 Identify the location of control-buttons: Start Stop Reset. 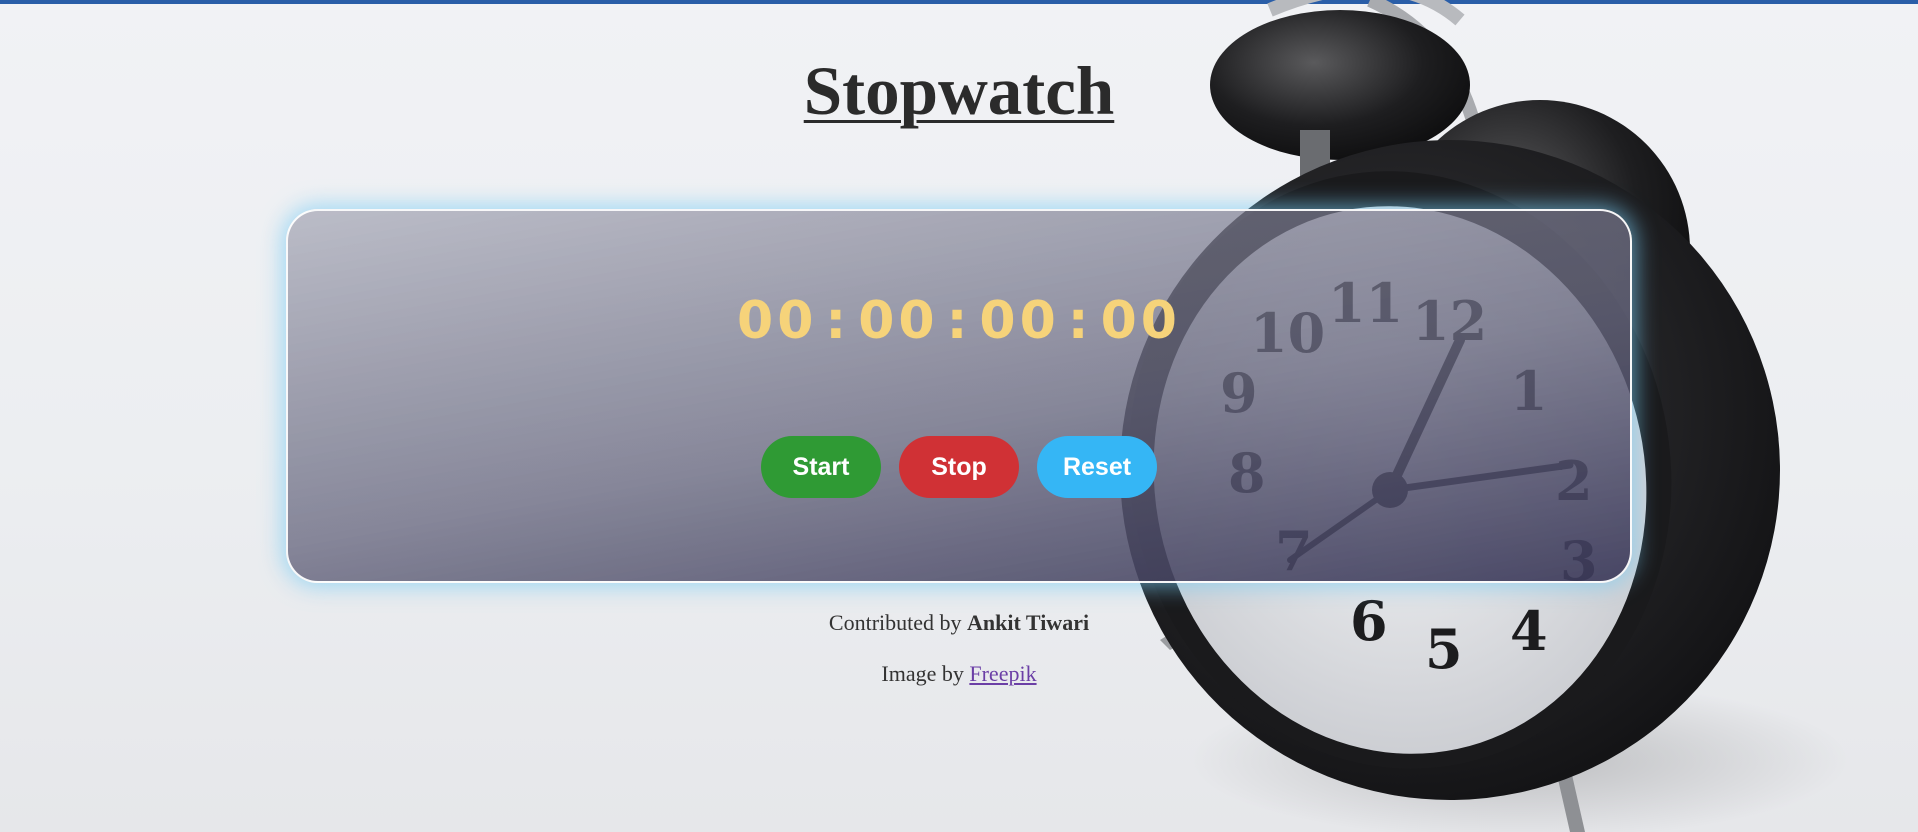
(959, 467).